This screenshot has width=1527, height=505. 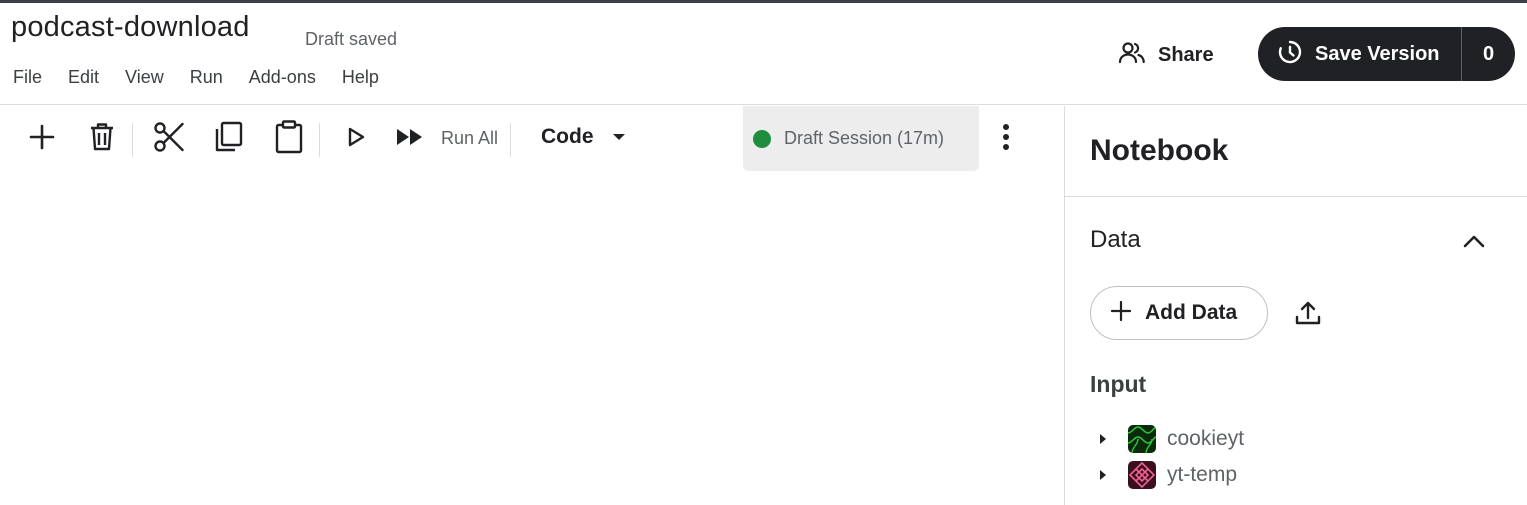 What do you see at coordinates (130, 27) in the screenshot?
I see `notebook-title: podcast-download` at bounding box center [130, 27].